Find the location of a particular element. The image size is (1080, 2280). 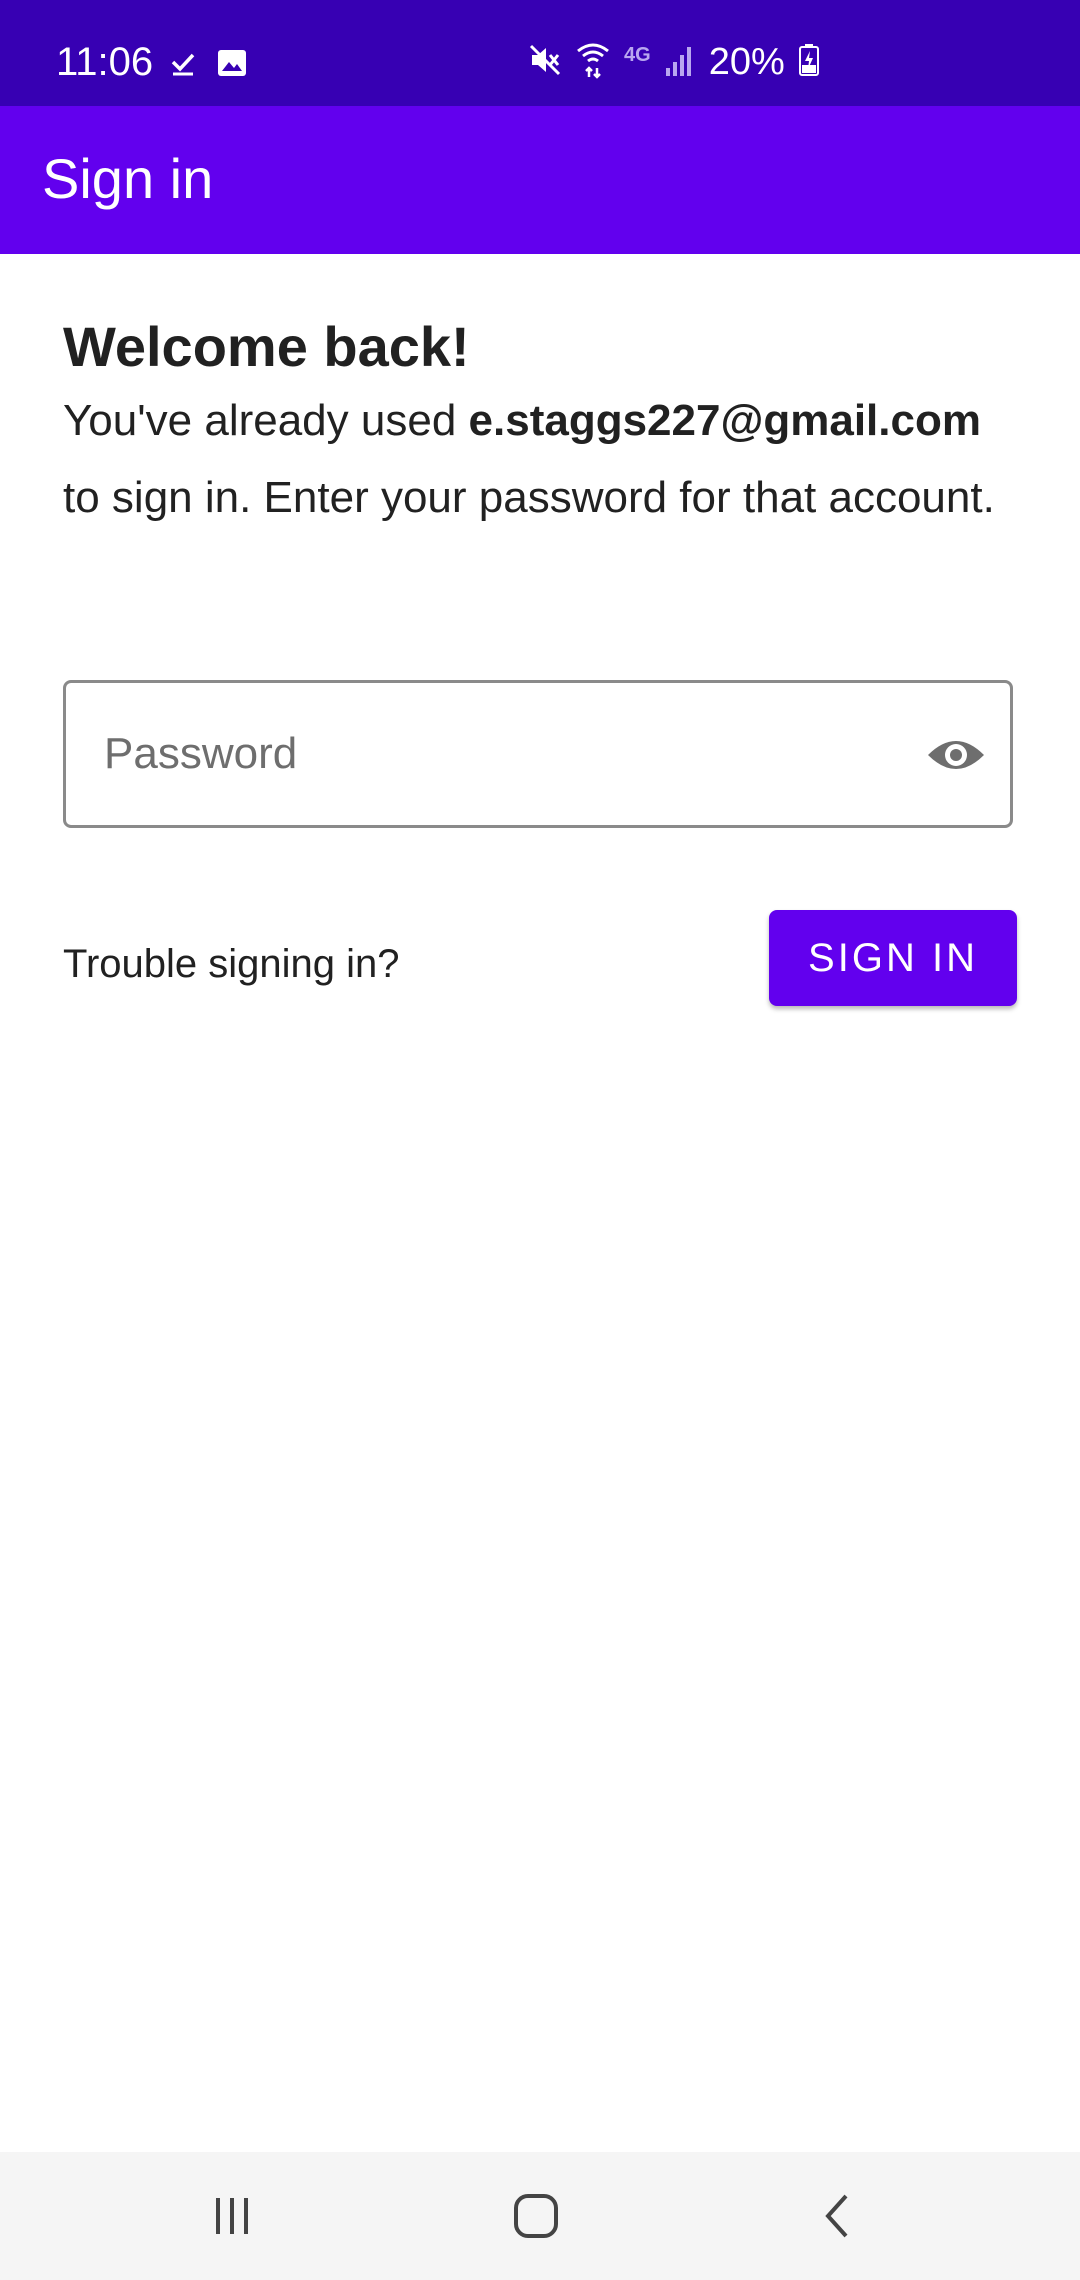

home-icon is located at coordinates (536, 2216).